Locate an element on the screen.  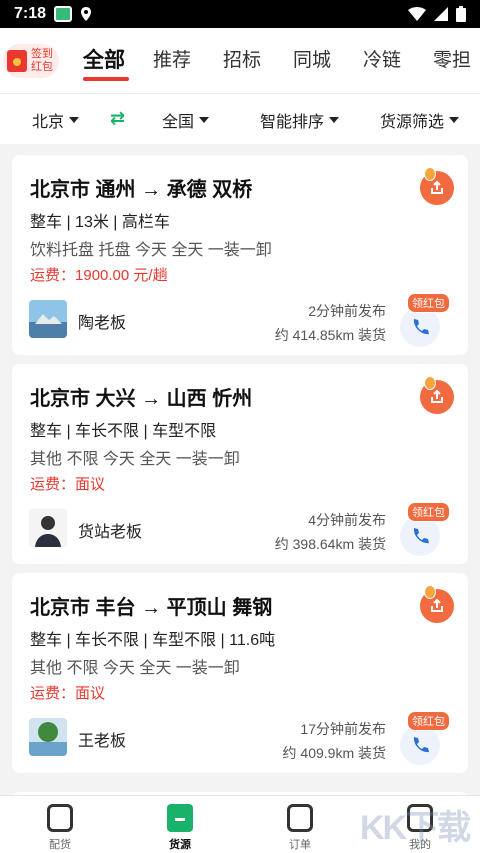
nav-orders: 订单 is located at coordinates (300, 824).